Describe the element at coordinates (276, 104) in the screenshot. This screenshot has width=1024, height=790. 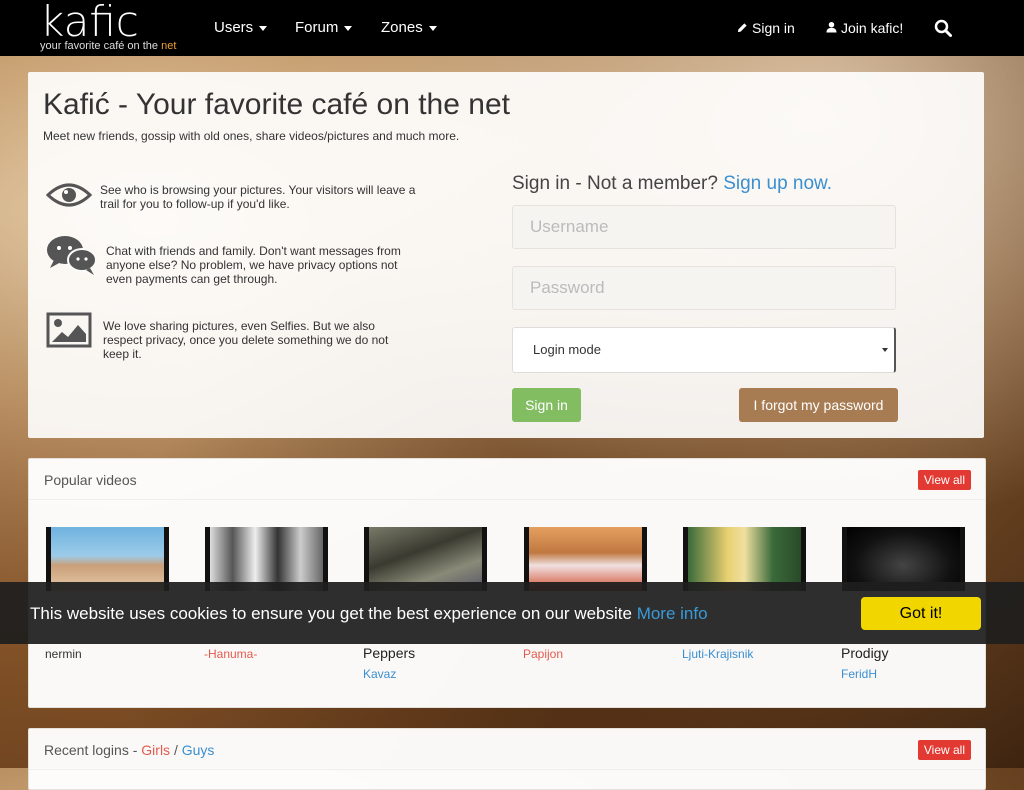
I see `page-title: Kafić - Your favorite café on the net` at that location.